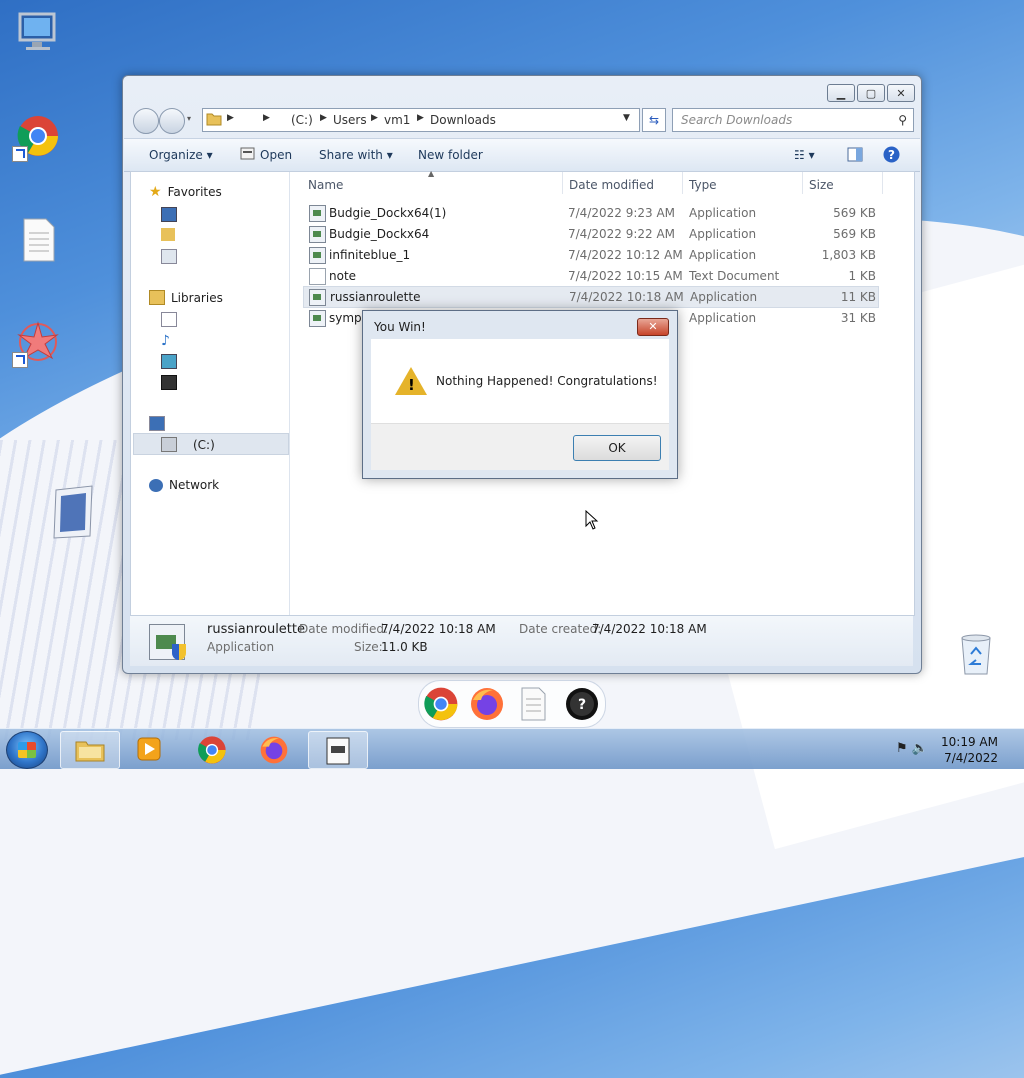 The width and height of the screenshot is (1024, 1078). Describe the element at coordinates (441, 704) in the screenshot. I see `dock-chrome-icon` at that location.